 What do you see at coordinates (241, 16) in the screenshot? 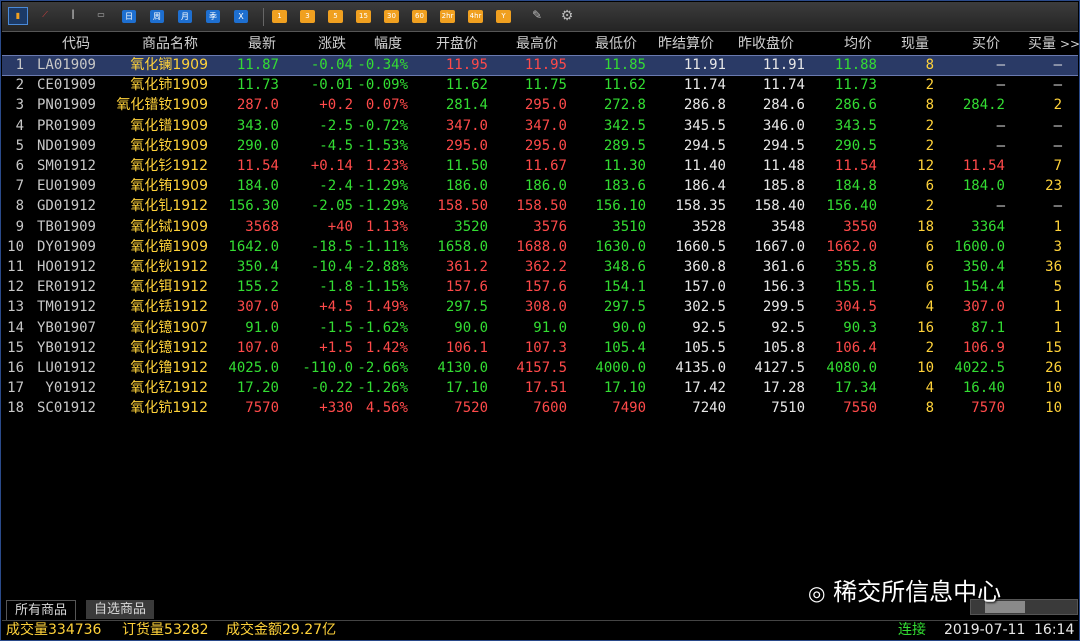
I see `period-x-button: X` at bounding box center [241, 16].